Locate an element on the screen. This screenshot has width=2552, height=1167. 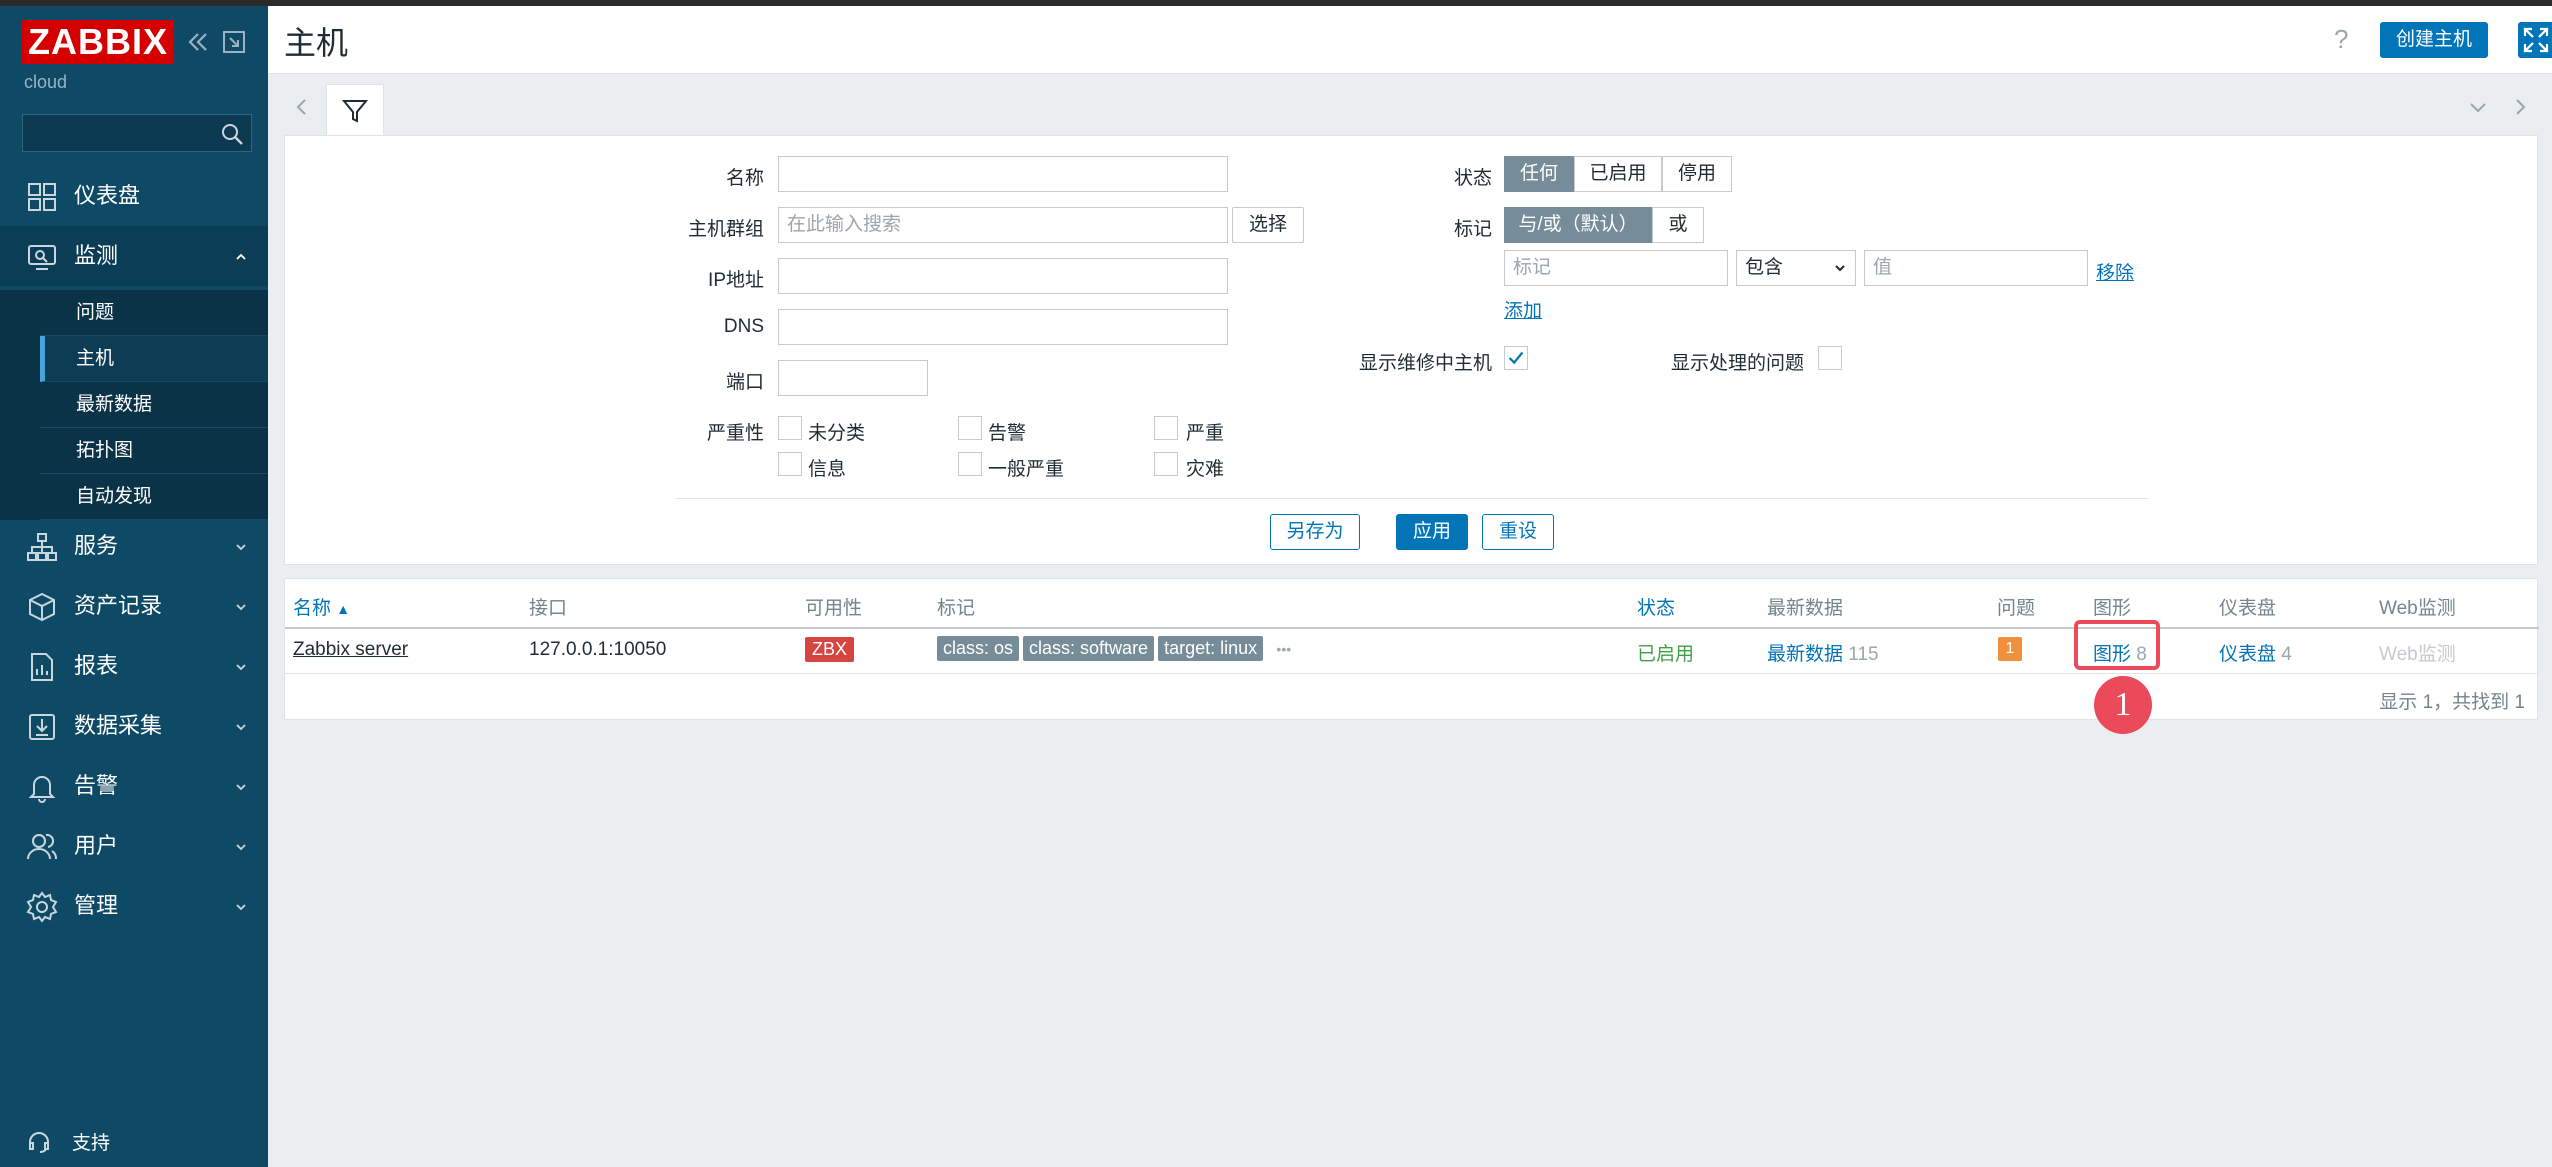
sidebar-item-administration: 管理 is located at coordinates (134, 906).